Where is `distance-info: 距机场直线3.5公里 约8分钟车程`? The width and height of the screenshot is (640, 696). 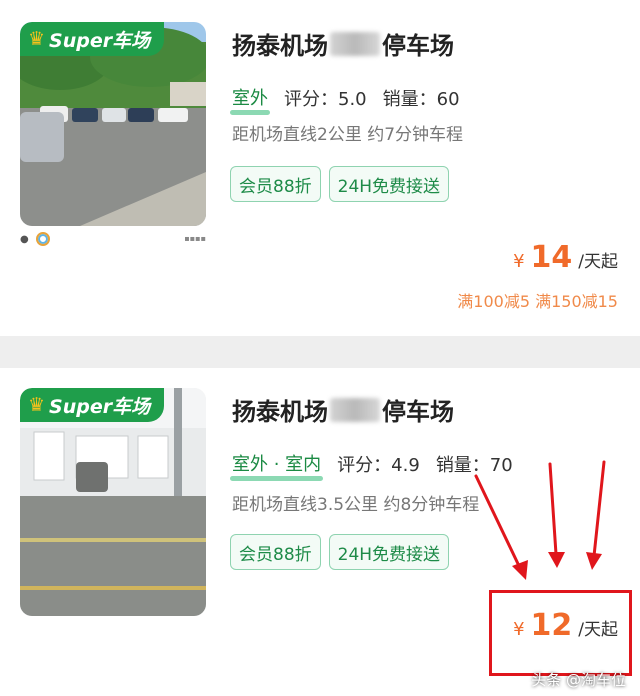 distance-info: 距机场直线3.5公里 约8分钟车程 is located at coordinates (356, 505).